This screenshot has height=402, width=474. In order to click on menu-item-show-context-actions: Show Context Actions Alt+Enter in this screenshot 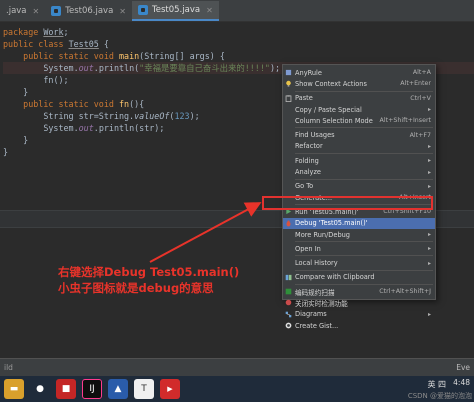, I will do `click(359, 83)`.